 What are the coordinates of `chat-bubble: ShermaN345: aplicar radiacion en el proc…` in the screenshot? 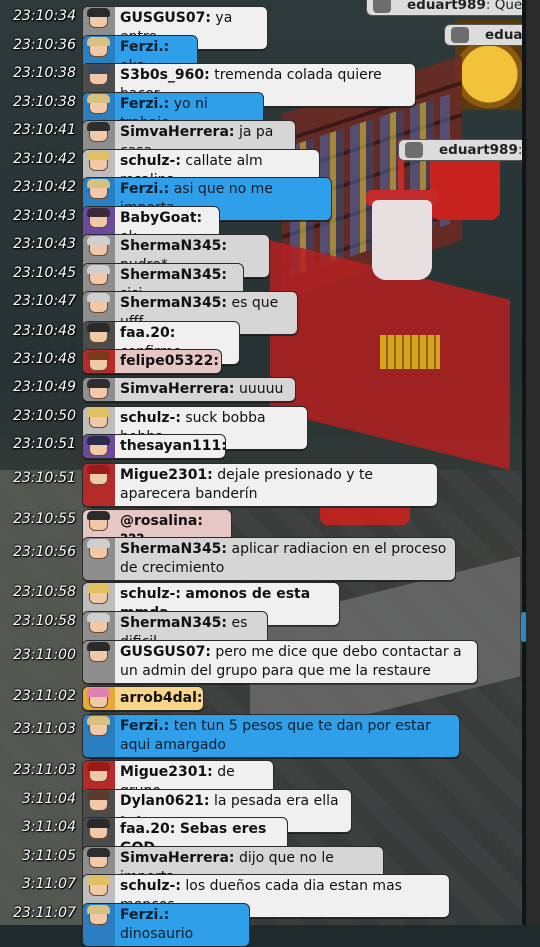 It's located at (269, 559).